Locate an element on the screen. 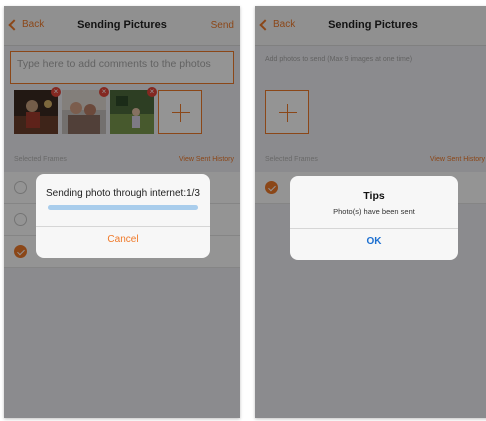  dialog-title: Tips is located at coordinates (374, 196).